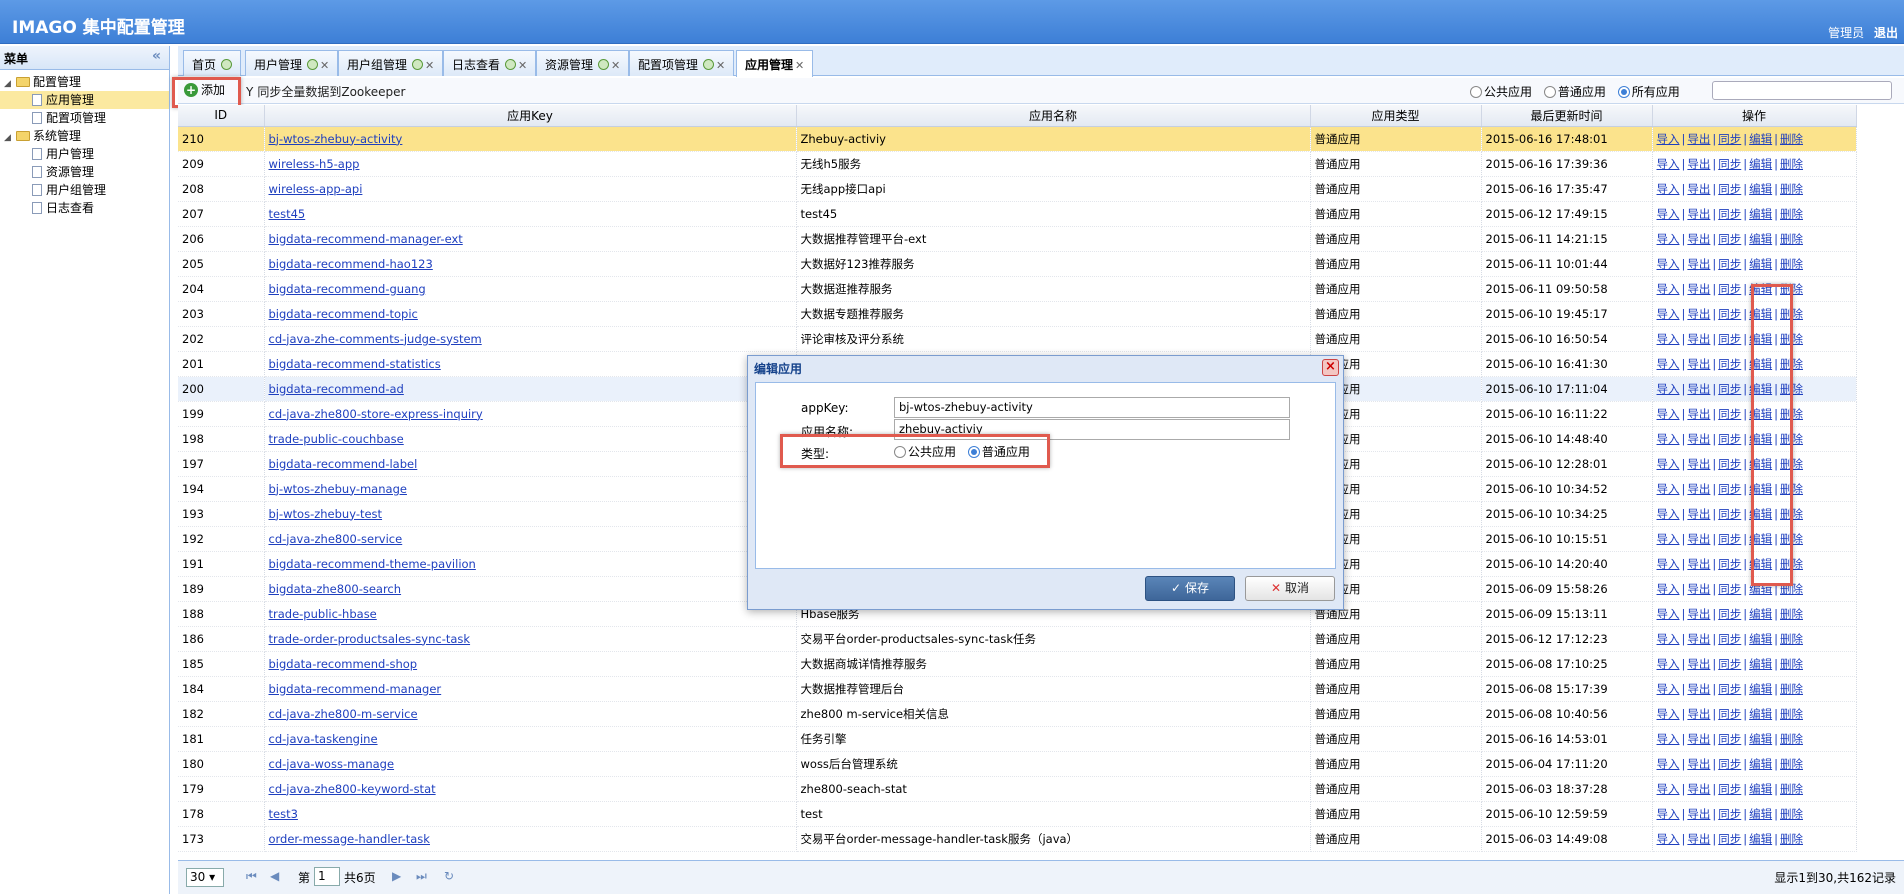  What do you see at coordinates (274, 876) in the screenshot?
I see `prev-page-icon: ◀` at bounding box center [274, 876].